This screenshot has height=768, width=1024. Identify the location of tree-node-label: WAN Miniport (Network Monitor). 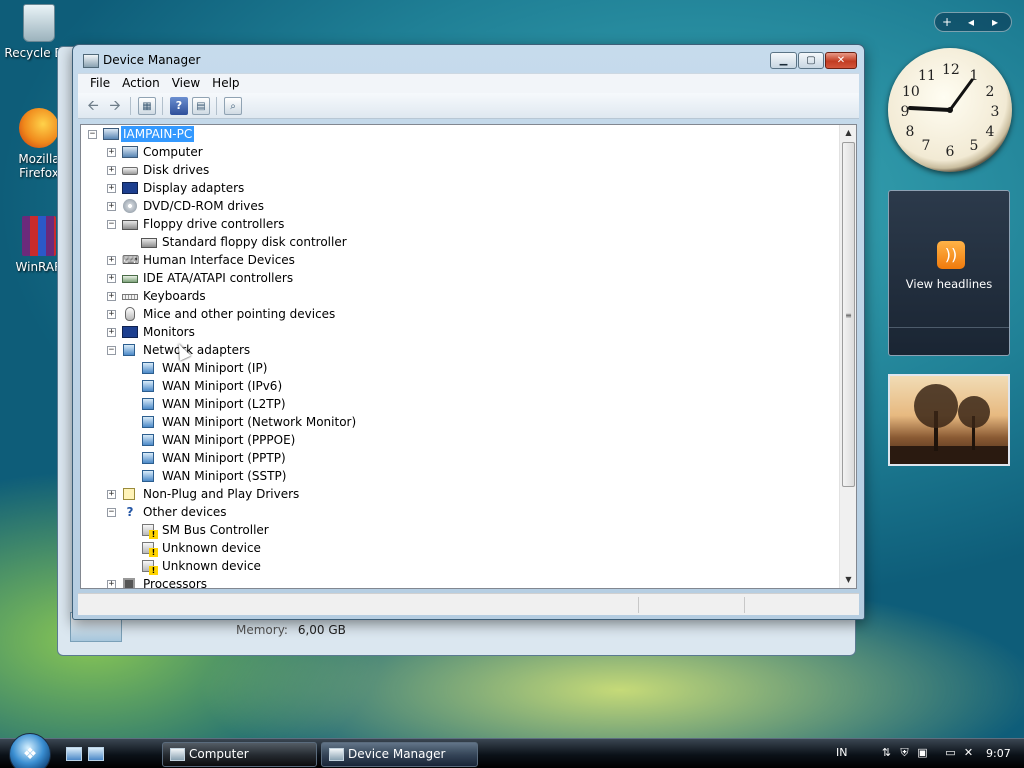
(259, 422).